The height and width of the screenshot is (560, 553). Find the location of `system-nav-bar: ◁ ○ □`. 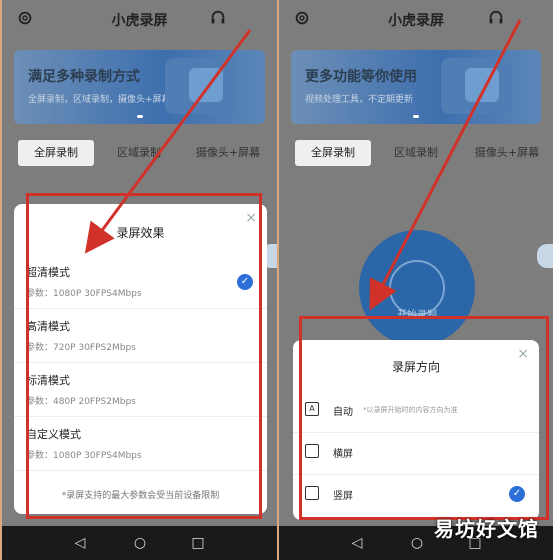

system-nav-bar: ◁ ○ □ is located at coordinates (139, 543).